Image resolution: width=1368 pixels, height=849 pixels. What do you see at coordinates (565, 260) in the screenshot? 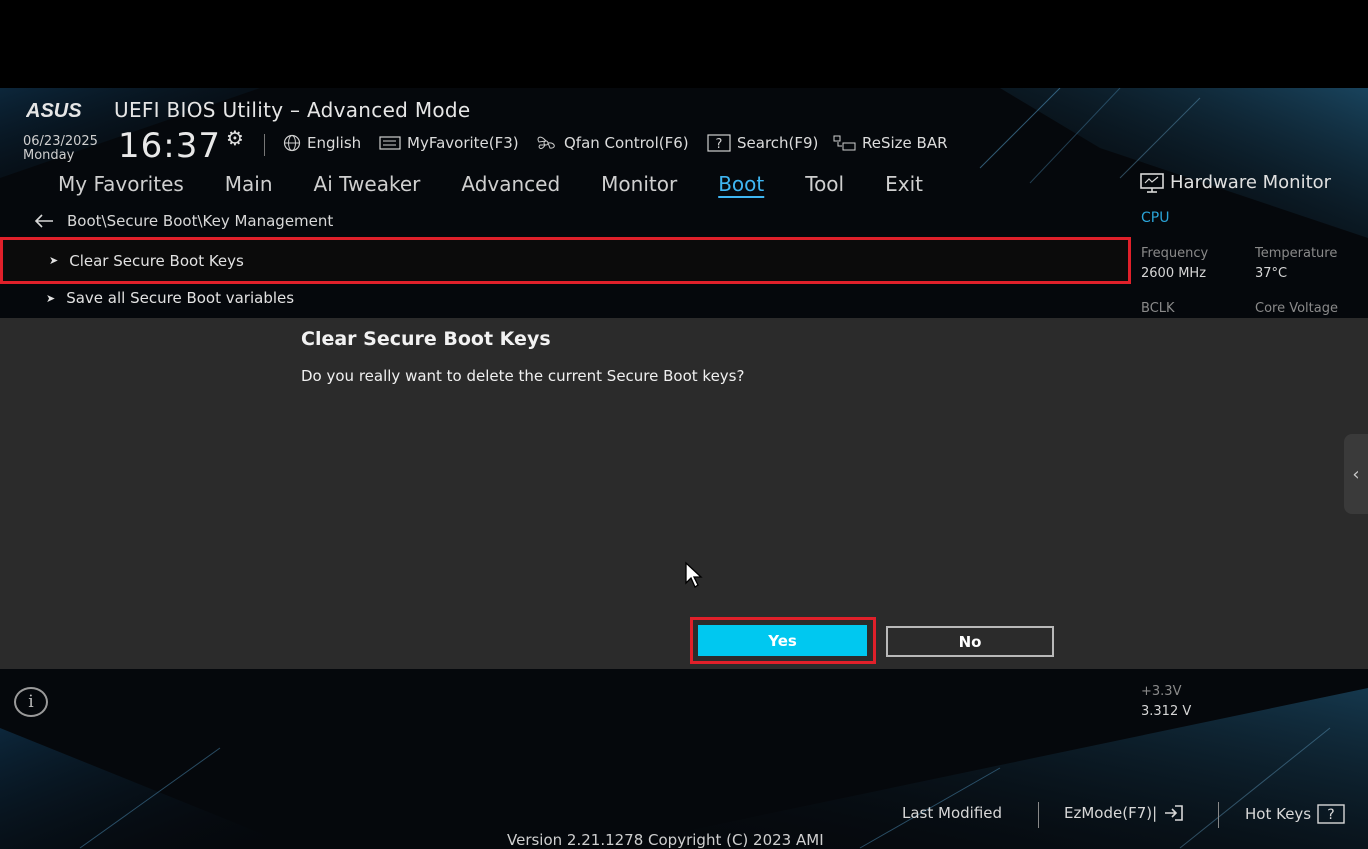
I see `menu-item-clear-secure-boot-keys: ➤ Clear Secure Boot Keys` at bounding box center [565, 260].